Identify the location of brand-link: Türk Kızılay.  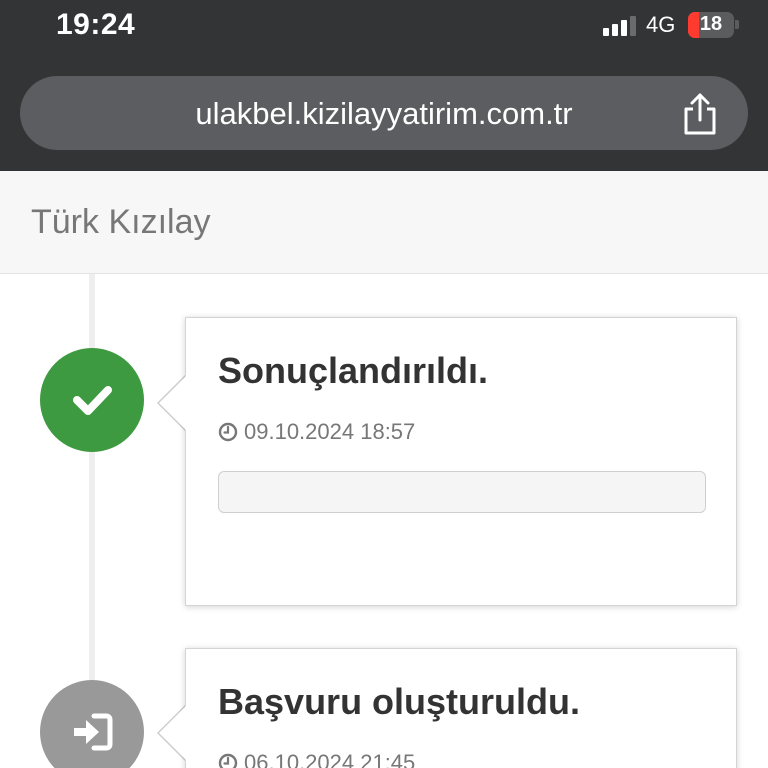
(120, 222).